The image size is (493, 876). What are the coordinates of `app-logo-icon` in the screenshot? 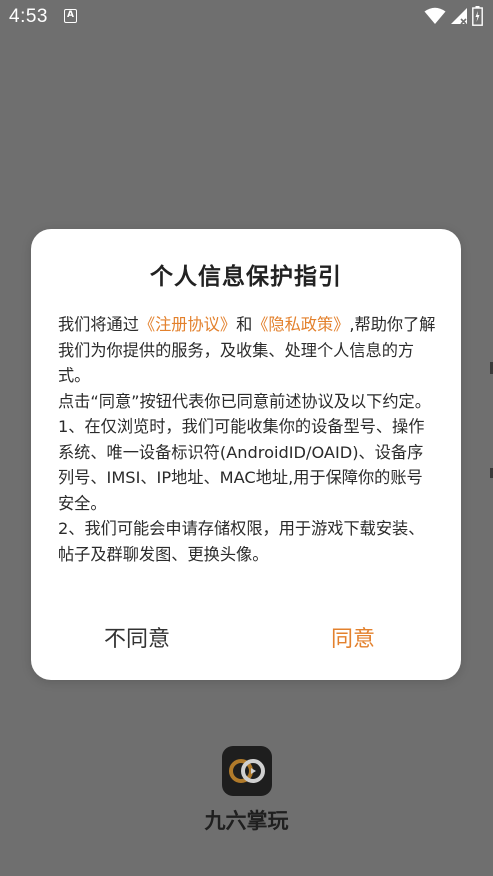 It's located at (247, 771).